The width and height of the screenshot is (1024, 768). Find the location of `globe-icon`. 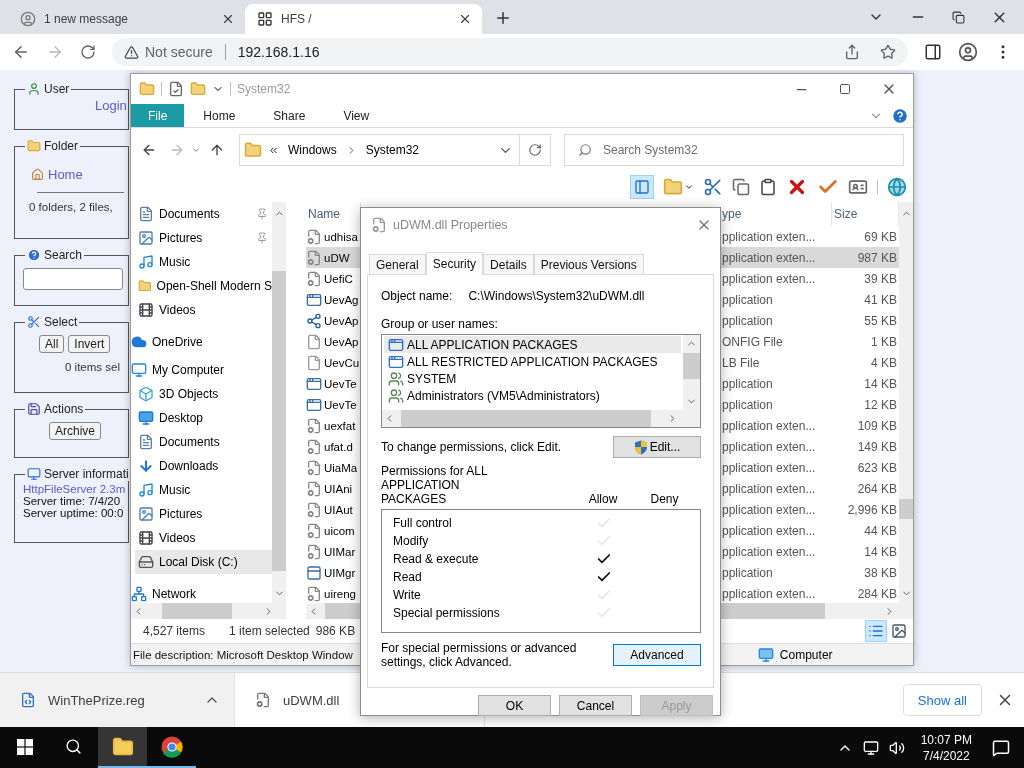

globe-icon is located at coordinates (897, 187).